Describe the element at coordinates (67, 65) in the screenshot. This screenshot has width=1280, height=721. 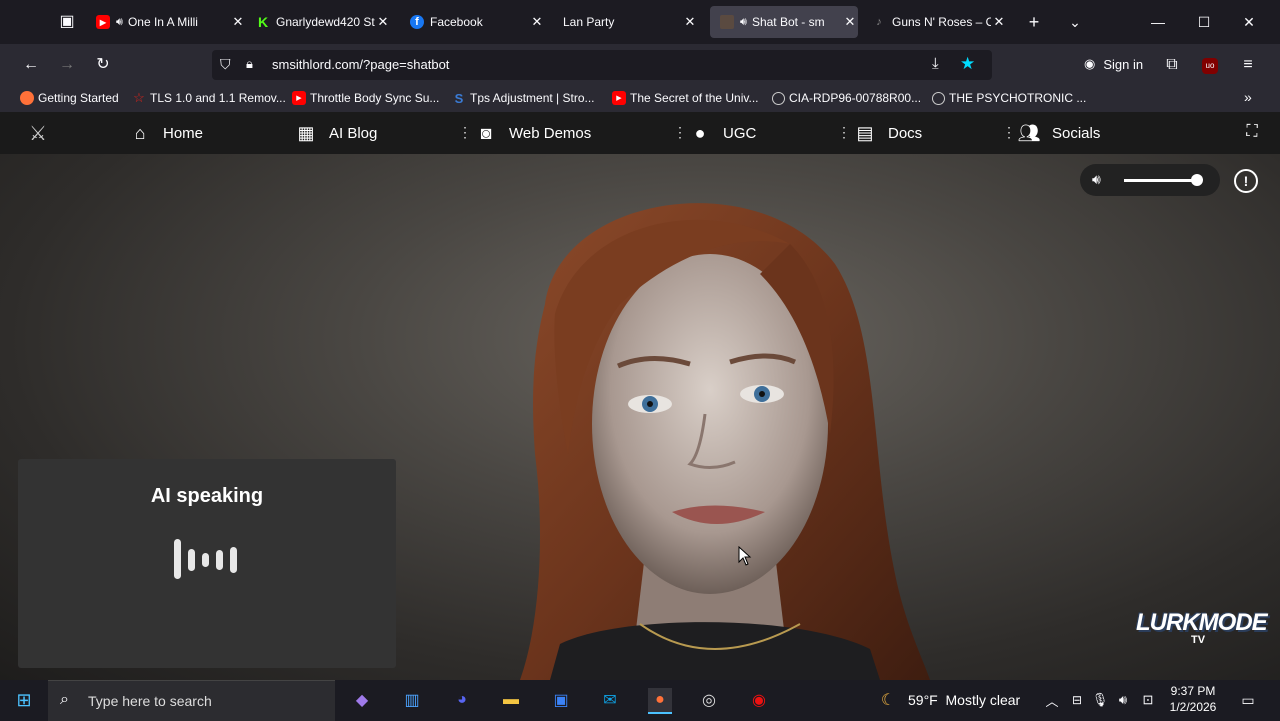
I see `forward-icon: →` at that location.